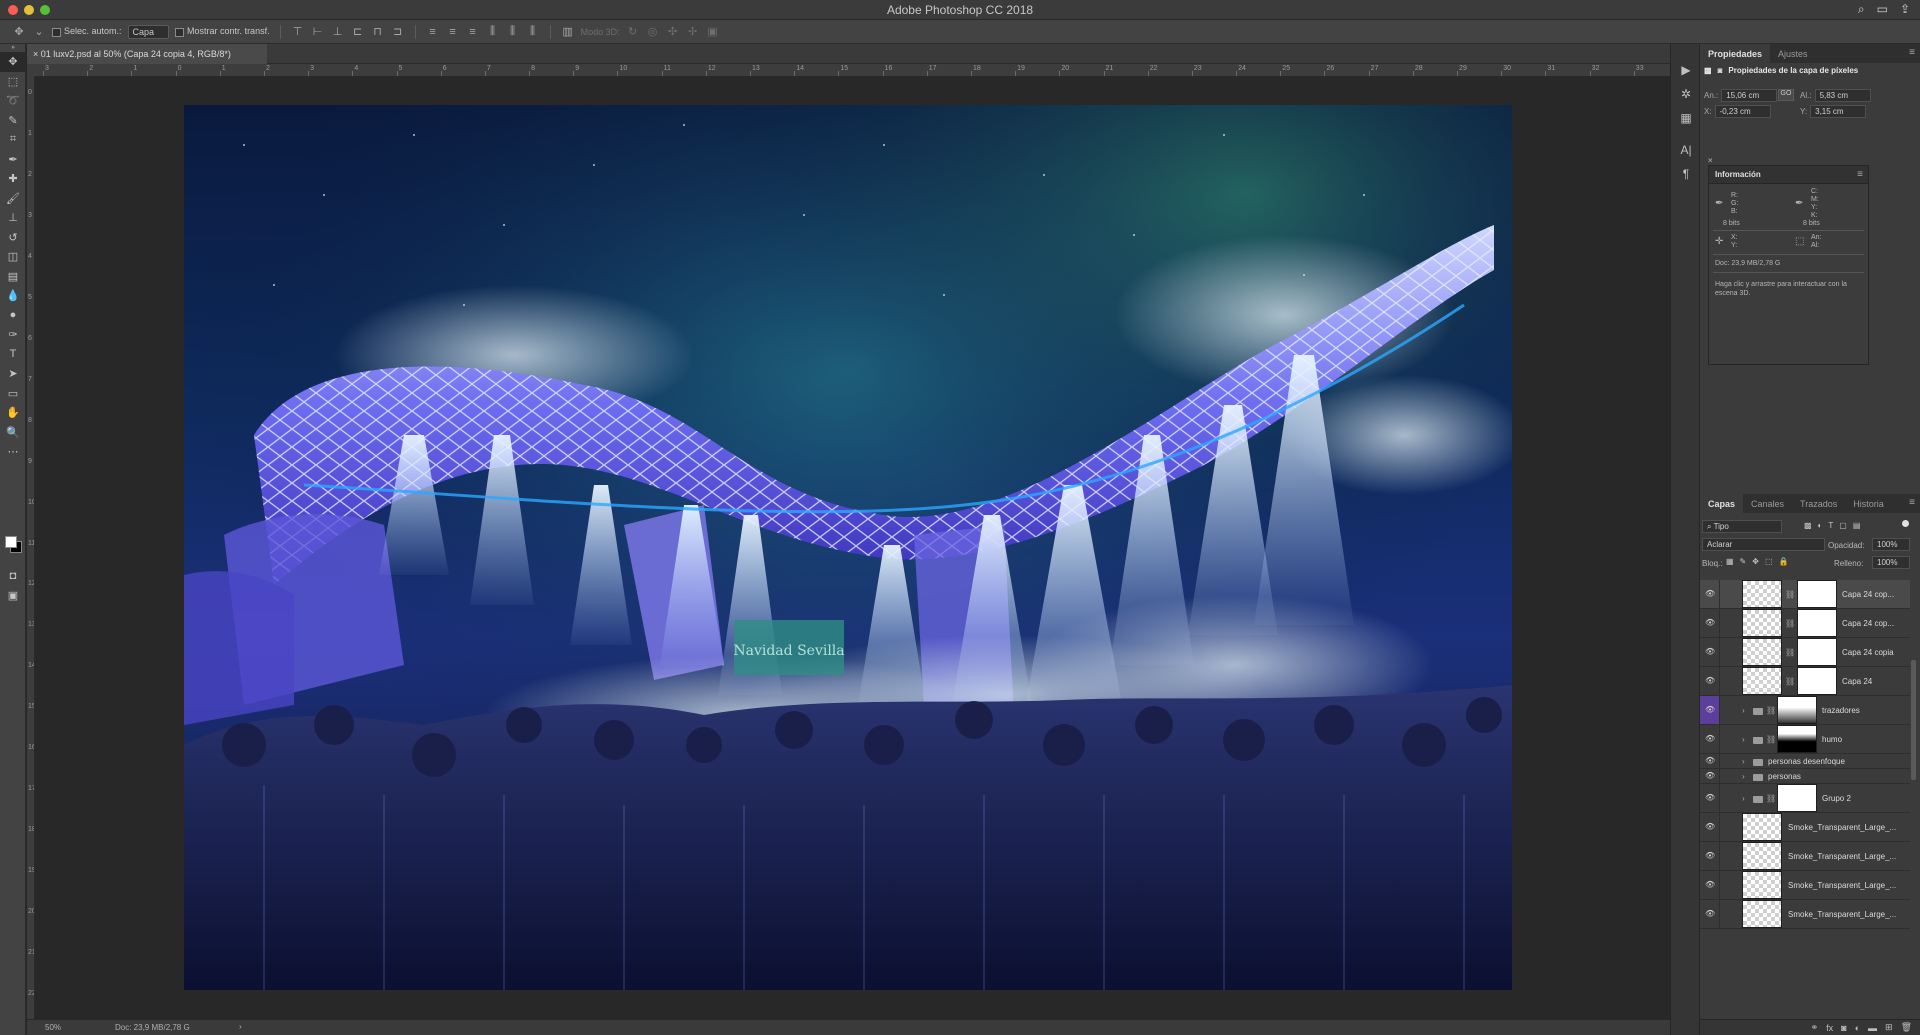  Describe the element at coordinates (13, 199) in the screenshot. I see `brush-tool-icon: 🖌` at that location.